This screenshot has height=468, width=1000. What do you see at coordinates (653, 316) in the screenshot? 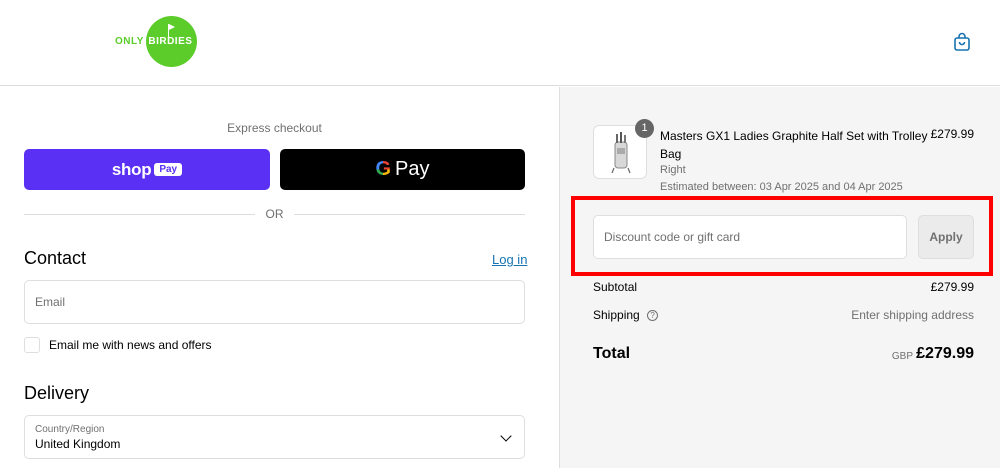
I see `question-circle-icon: ?` at bounding box center [653, 316].